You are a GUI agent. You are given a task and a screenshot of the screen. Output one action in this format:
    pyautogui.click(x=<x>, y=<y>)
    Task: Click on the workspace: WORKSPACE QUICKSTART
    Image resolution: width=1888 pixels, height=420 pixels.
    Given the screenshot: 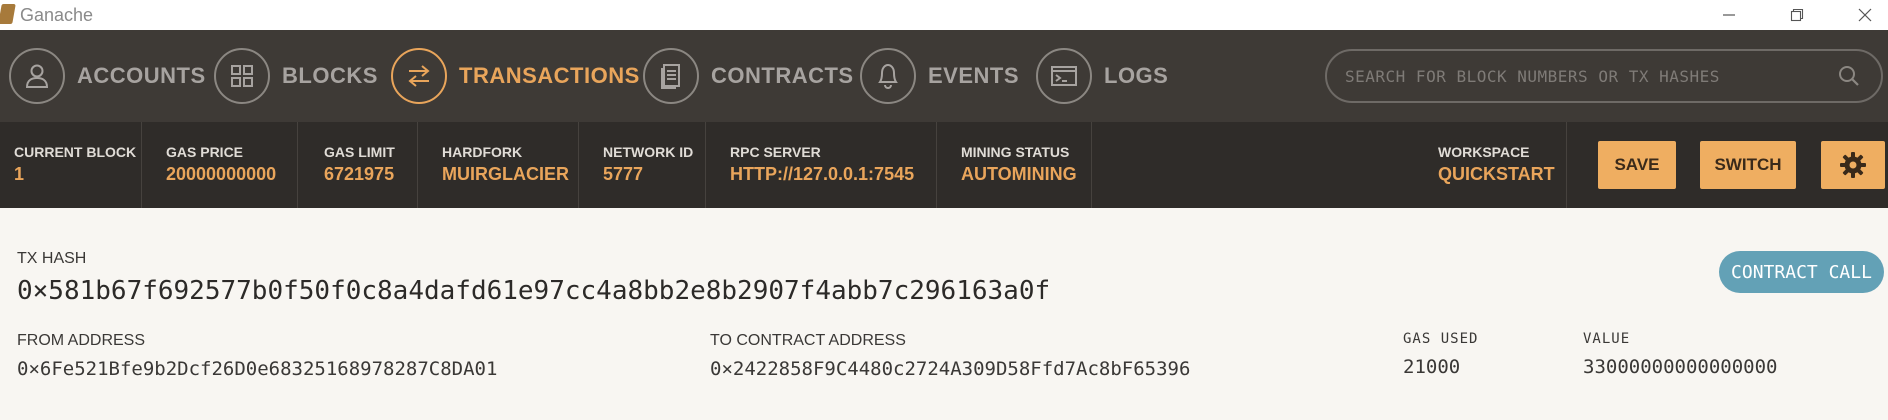 What is the action you would take?
    pyautogui.click(x=1496, y=165)
    